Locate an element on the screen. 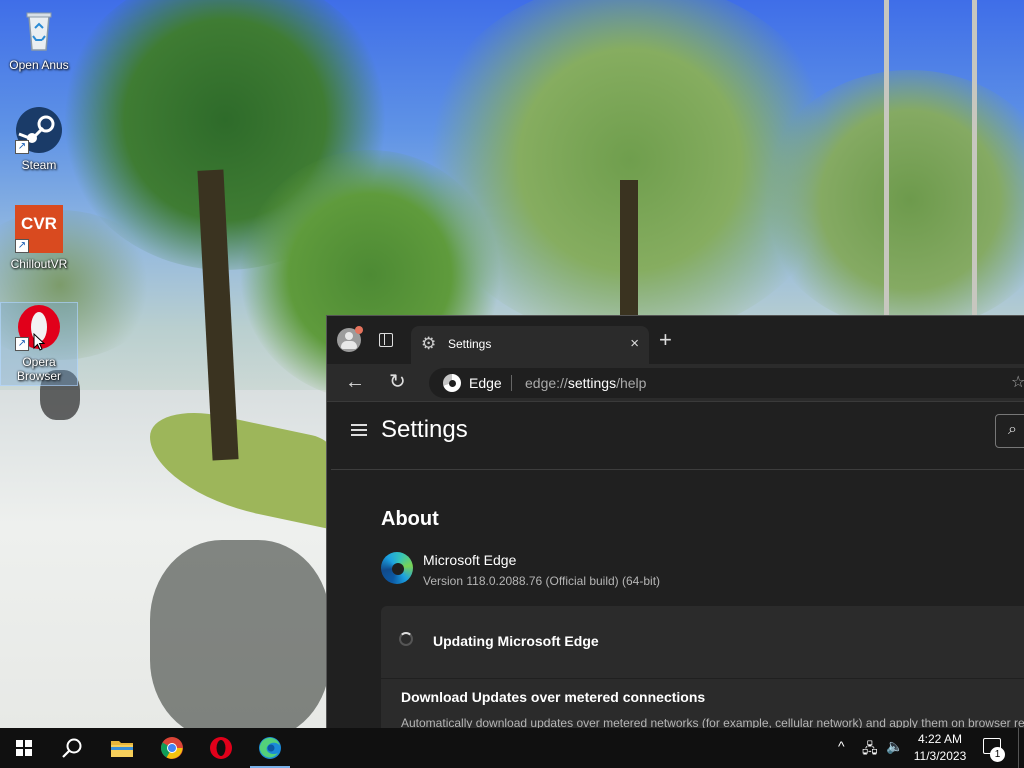  tab-settings: ⚙ Settings × is located at coordinates (530, 345).